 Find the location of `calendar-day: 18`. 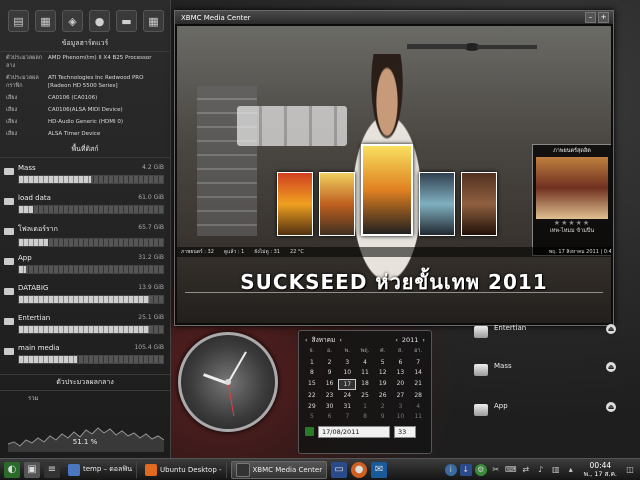

calendar-day: 18 is located at coordinates (365, 384).